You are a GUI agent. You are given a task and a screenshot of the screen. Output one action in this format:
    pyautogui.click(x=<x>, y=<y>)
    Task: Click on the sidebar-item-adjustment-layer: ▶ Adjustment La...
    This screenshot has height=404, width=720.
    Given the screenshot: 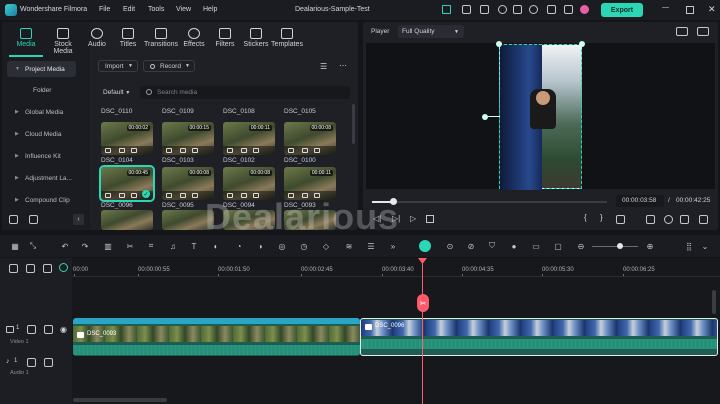 What is the action you would take?
    pyautogui.click(x=41, y=178)
    